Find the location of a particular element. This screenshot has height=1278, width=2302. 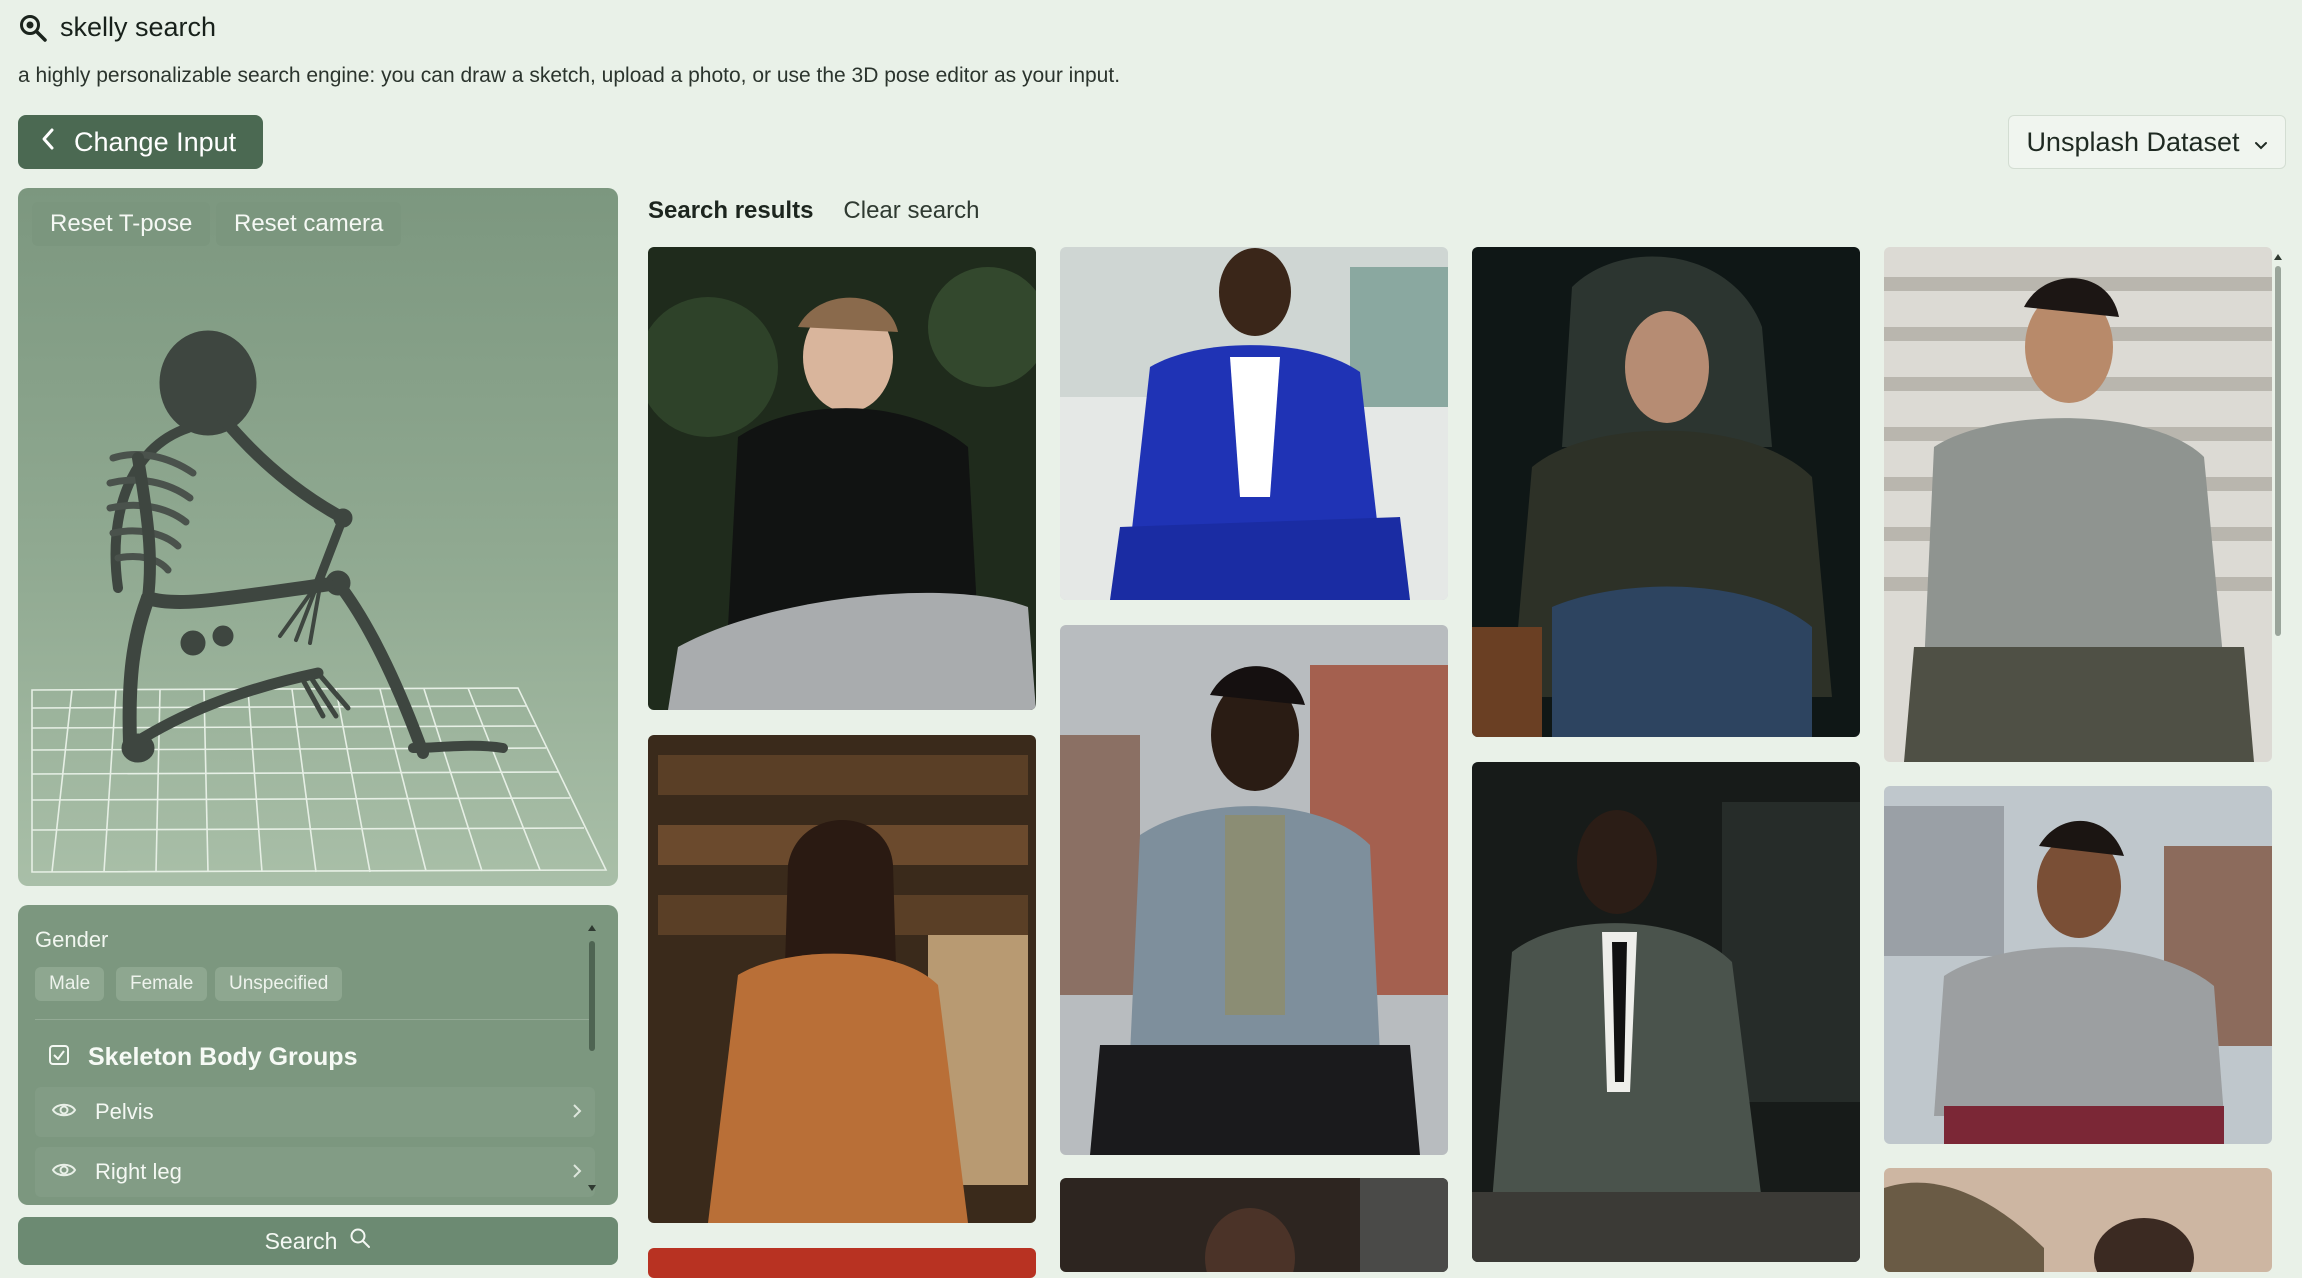

change-input-button: Change Input is located at coordinates (140, 142).